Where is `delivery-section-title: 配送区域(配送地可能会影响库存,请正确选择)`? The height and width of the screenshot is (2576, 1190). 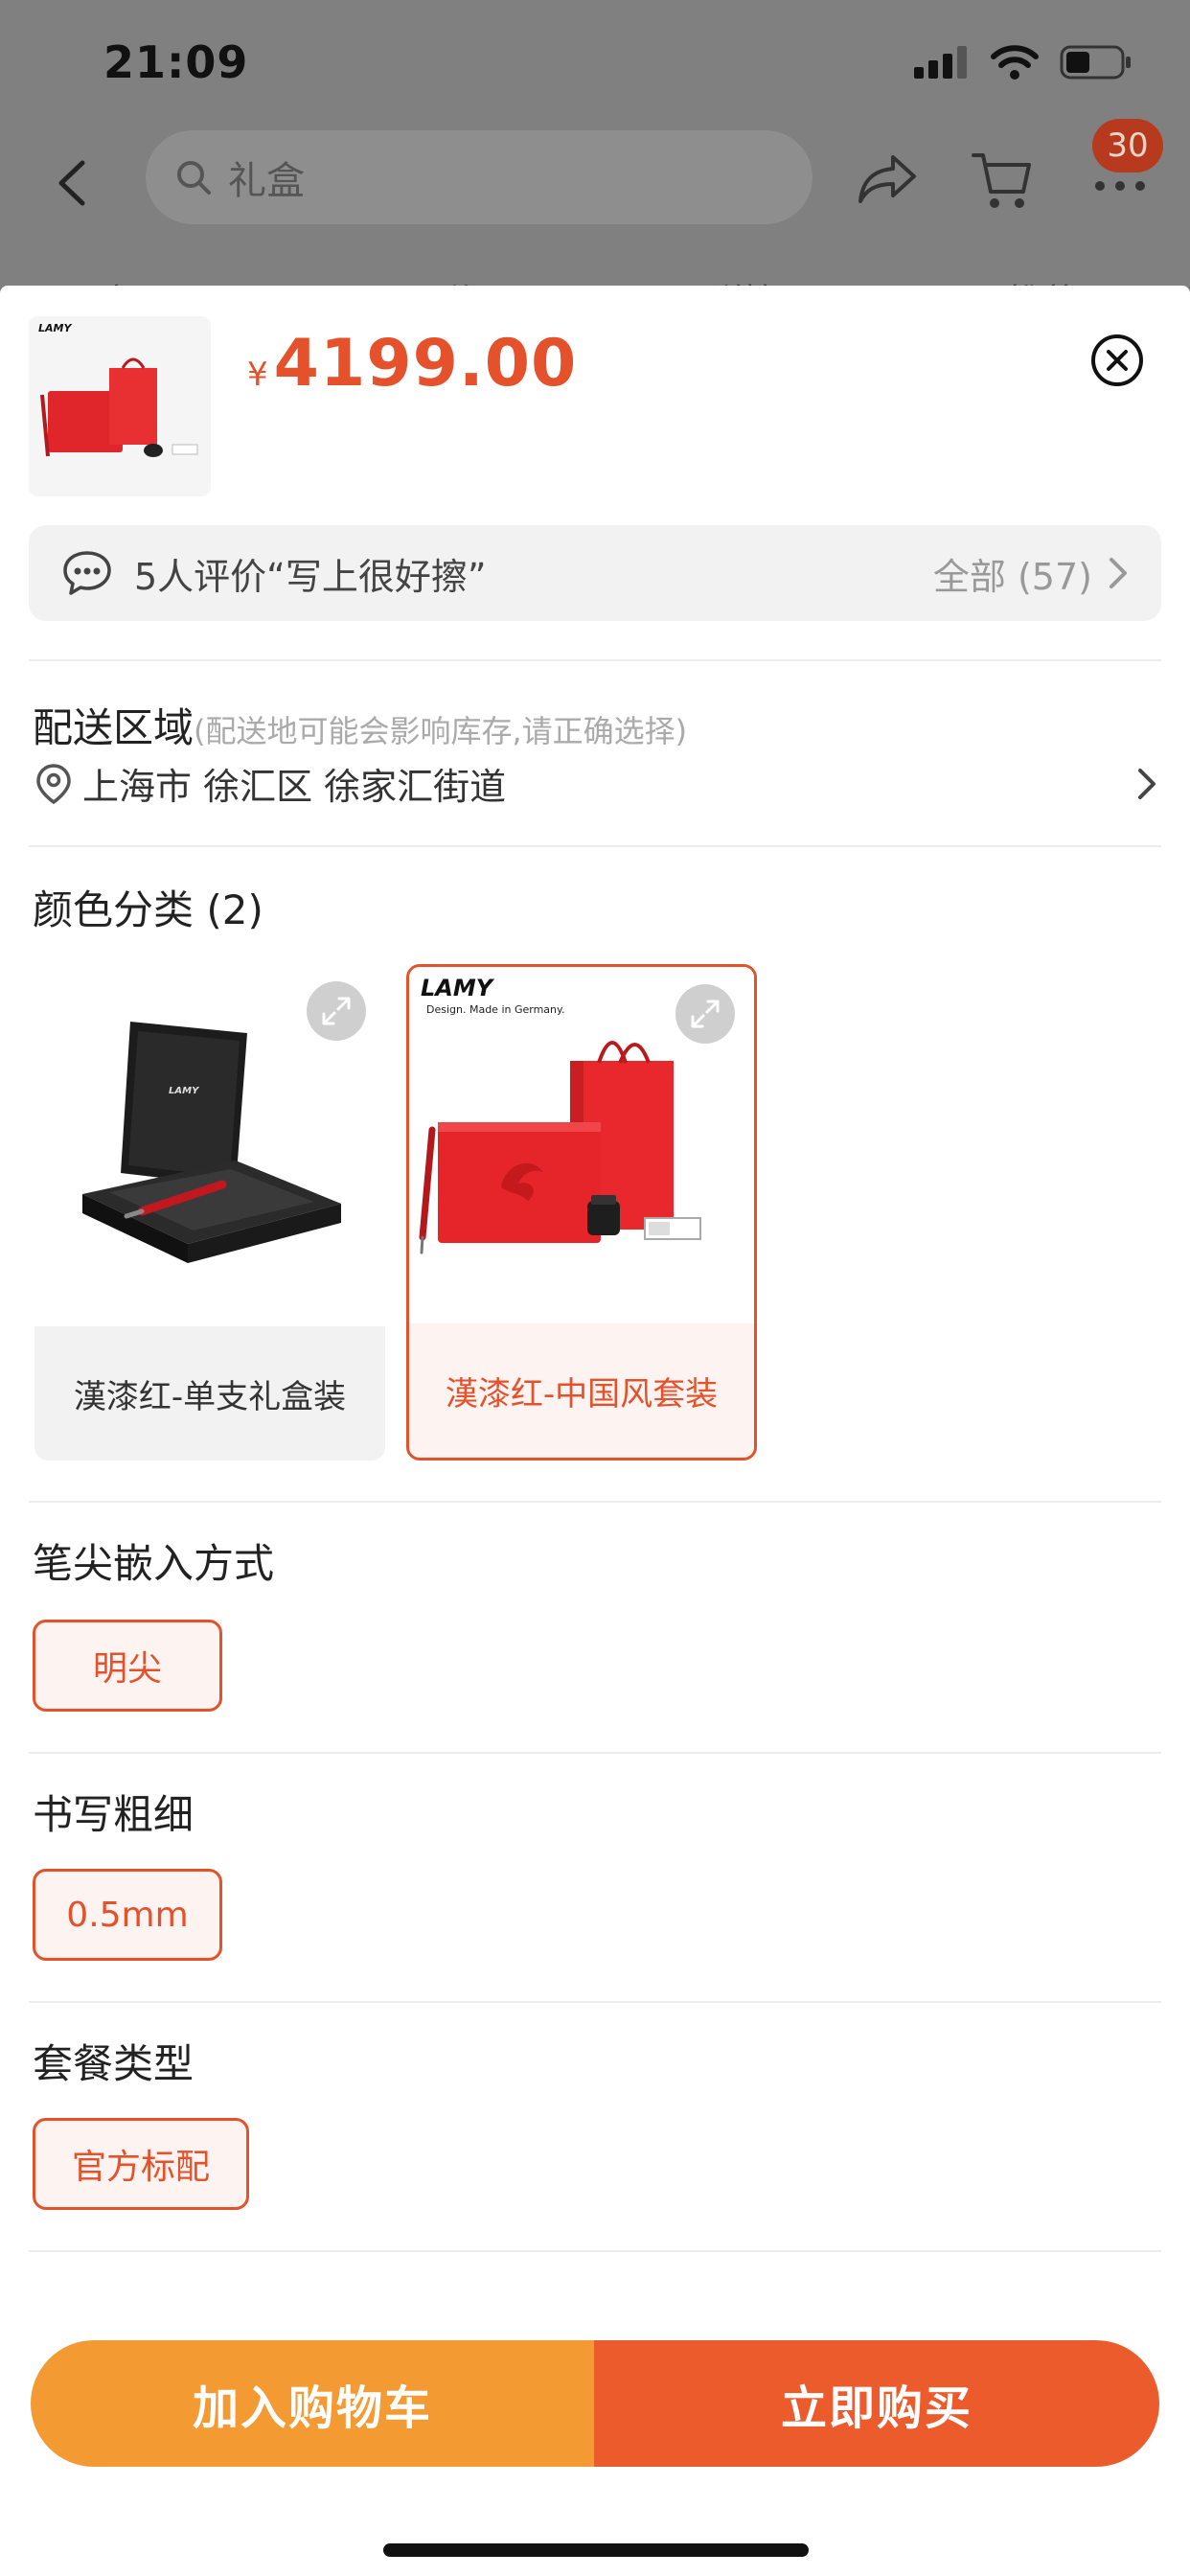
delivery-section-title: 配送区域(配送地可能会影响库存,请正确选择) is located at coordinates (360, 725).